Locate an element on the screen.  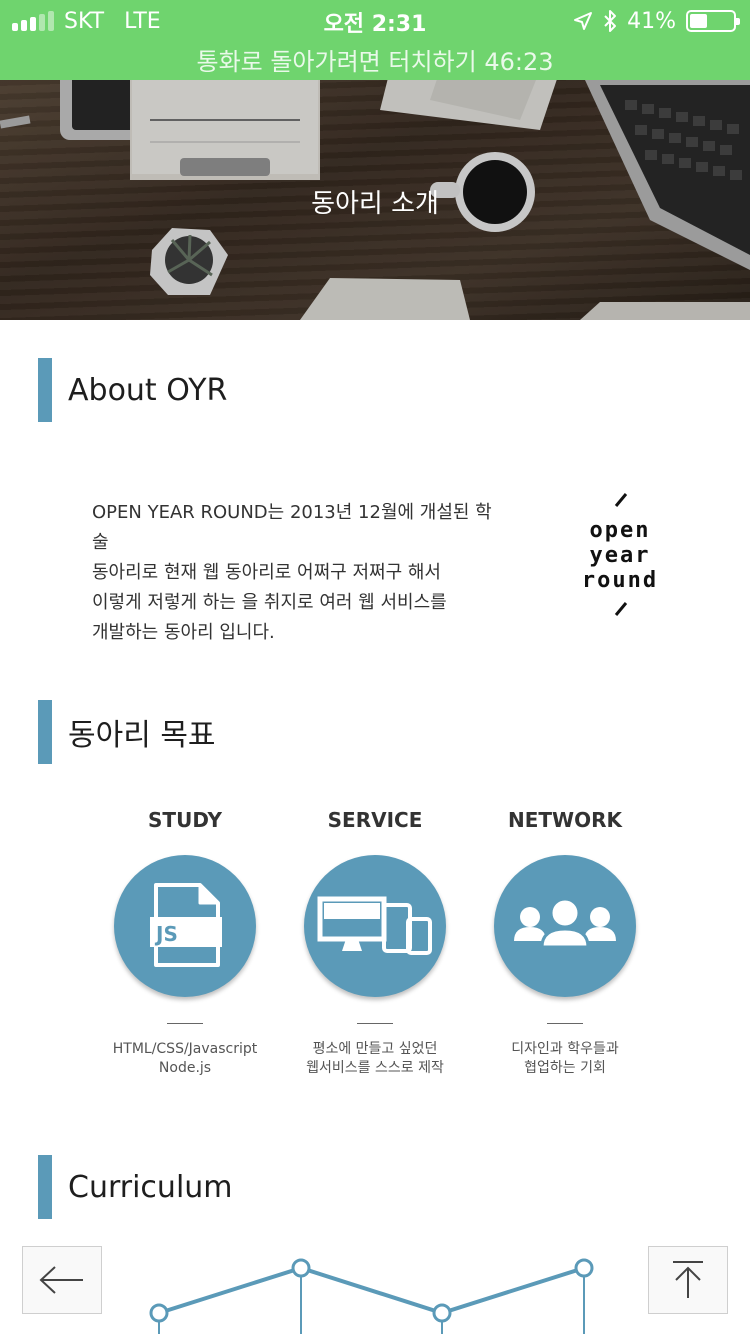
section-header-about: About OYR is located at coordinates (132, 390).